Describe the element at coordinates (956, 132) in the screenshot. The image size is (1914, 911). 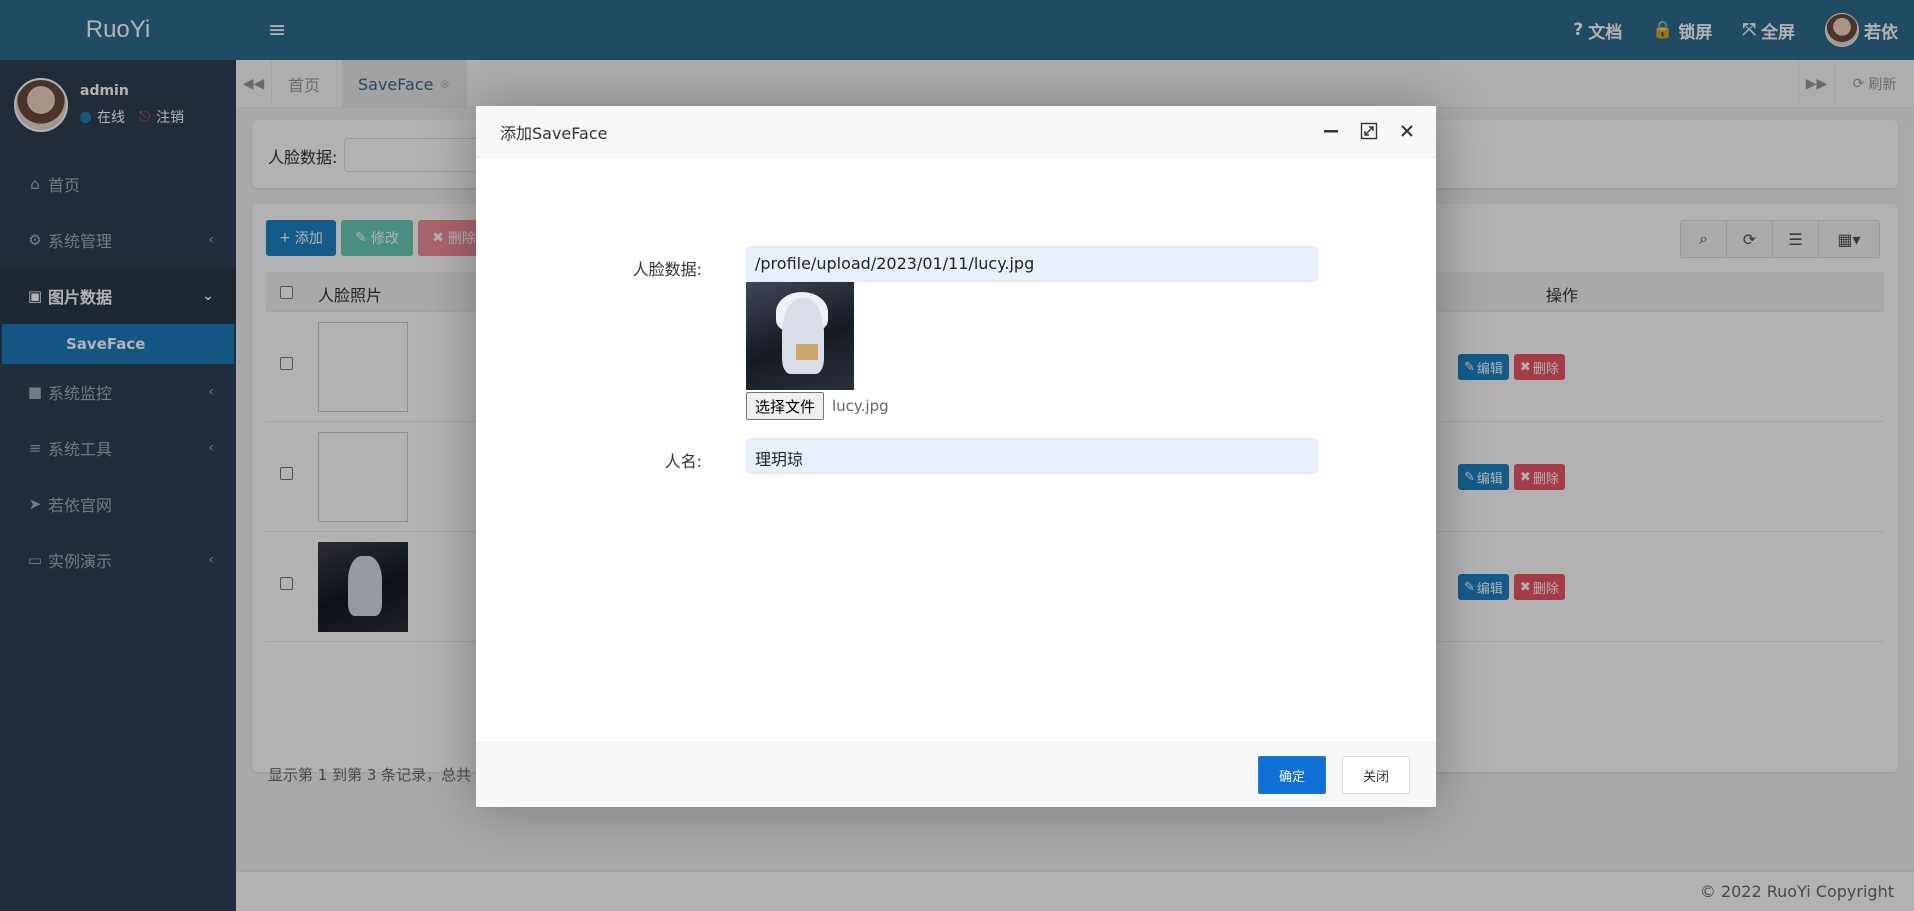
I see `dialog-header: 添加SaveFace` at that location.